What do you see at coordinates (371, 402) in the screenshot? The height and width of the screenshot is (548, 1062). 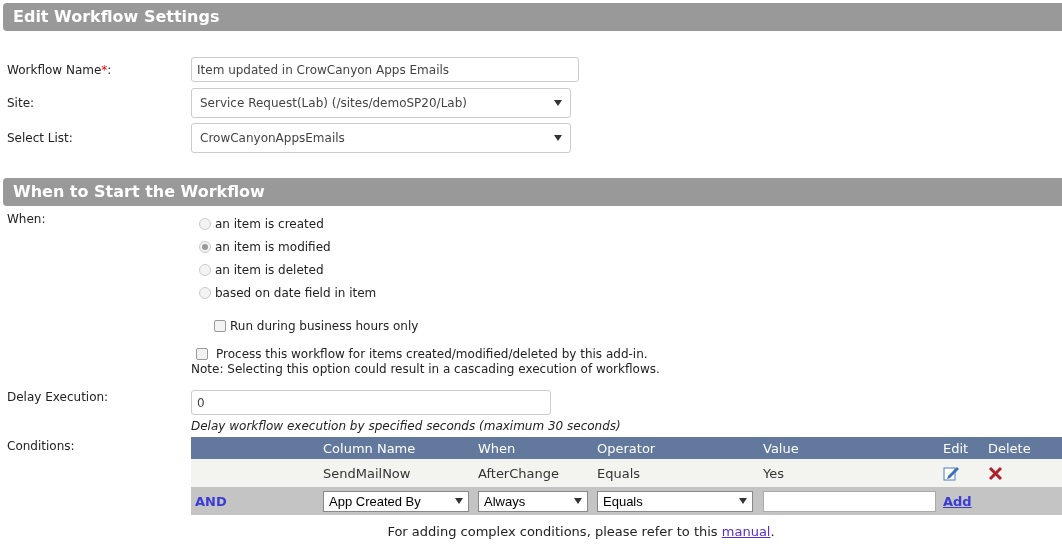 I see `delay-field: 0` at bounding box center [371, 402].